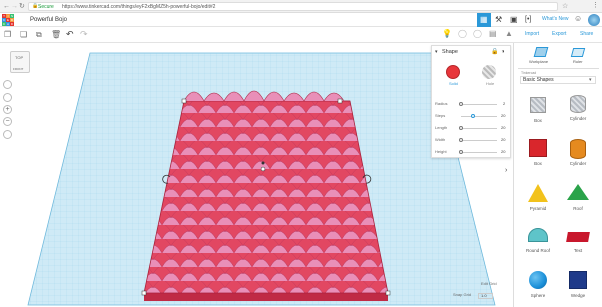  Describe the element at coordinates (479, 128) in the screenshot. I see `length-slider` at that location.